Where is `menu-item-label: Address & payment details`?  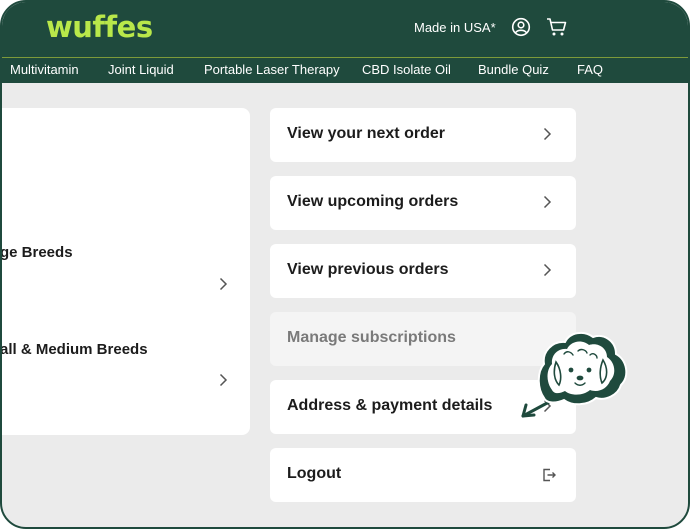 menu-item-label: Address & payment details is located at coordinates (390, 405).